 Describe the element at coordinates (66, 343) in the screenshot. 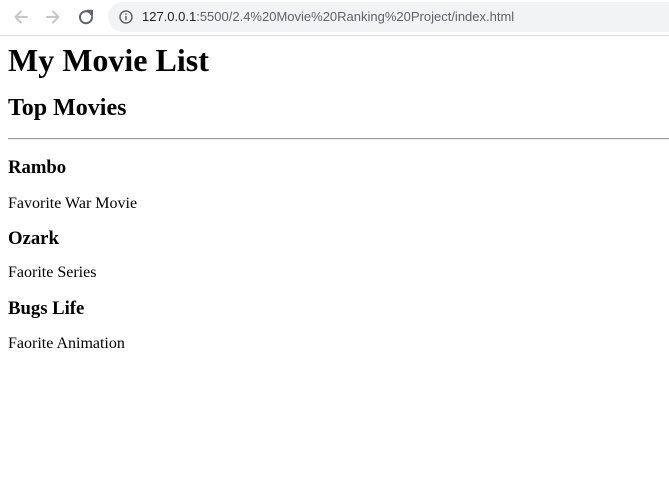

I see `movie-description-bugs-life: Faorite Animation` at that location.